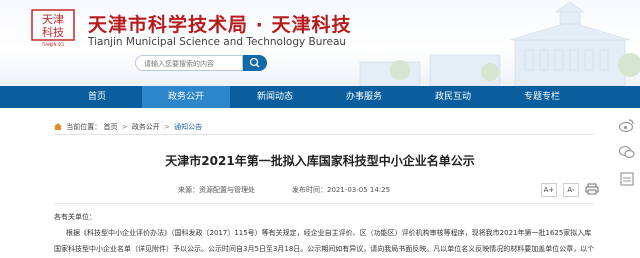 The image size is (640, 258). Describe the element at coordinates (97, 97) in the screenshot. I see `nav-home: 首页` at that location.